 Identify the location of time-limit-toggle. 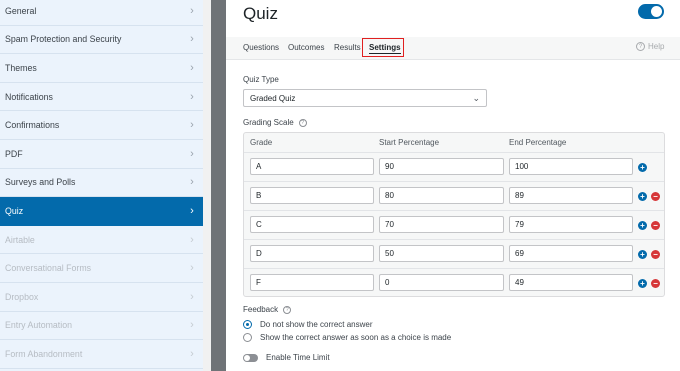
(250, 357).